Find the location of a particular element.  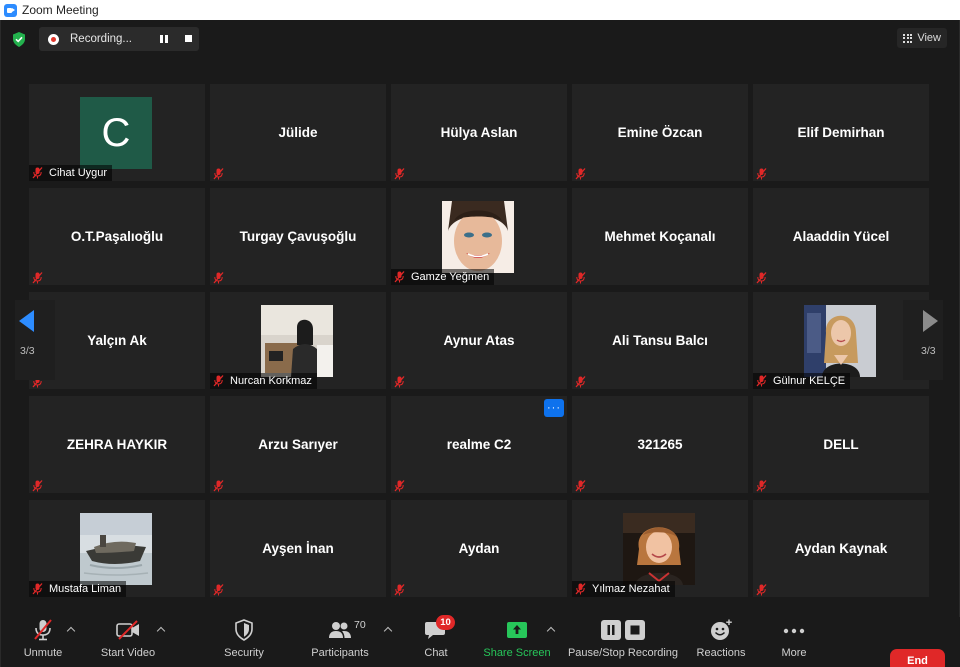

participant-tile: Ayşen İnan is located at coordinates (298, 548).